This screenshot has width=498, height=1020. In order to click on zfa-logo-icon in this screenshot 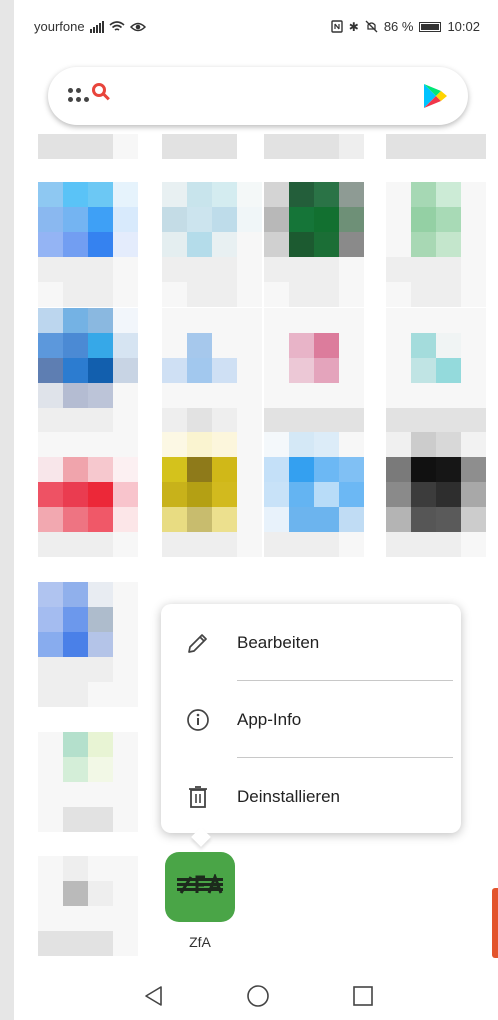, I will do `click(200, 884)`.